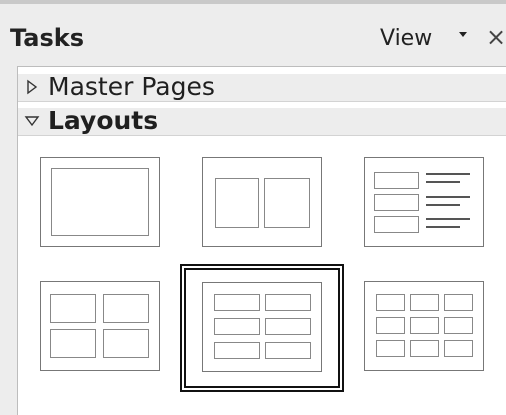  What do you see at coordinates (47, 38) in the screenshot?
I see `panel-title: Tasks` at bounding box center [47, 38].